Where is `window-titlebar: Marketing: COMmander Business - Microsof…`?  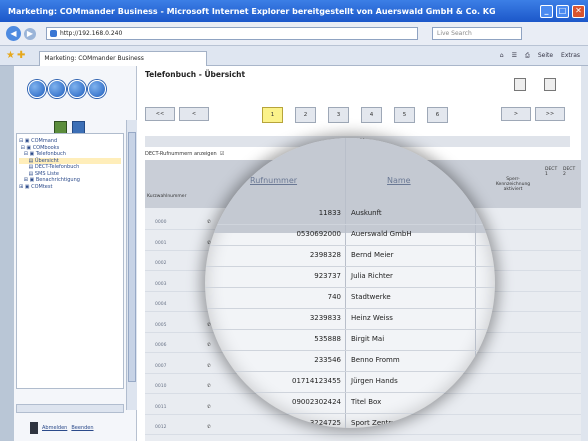 window-titlebar: Marketing: COMmander Business - Microsof… is located at coordinates (294, 11).